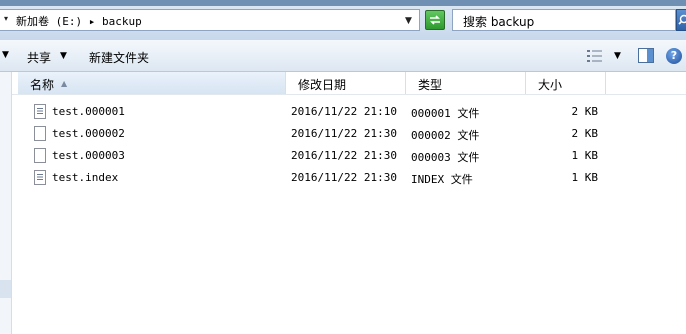 This screenshot has width=686, height=334. What do you see at coordinates (445, 135) in the screenshot?
I see `file-type: 000002 文件` at bounding box center [445, 135].